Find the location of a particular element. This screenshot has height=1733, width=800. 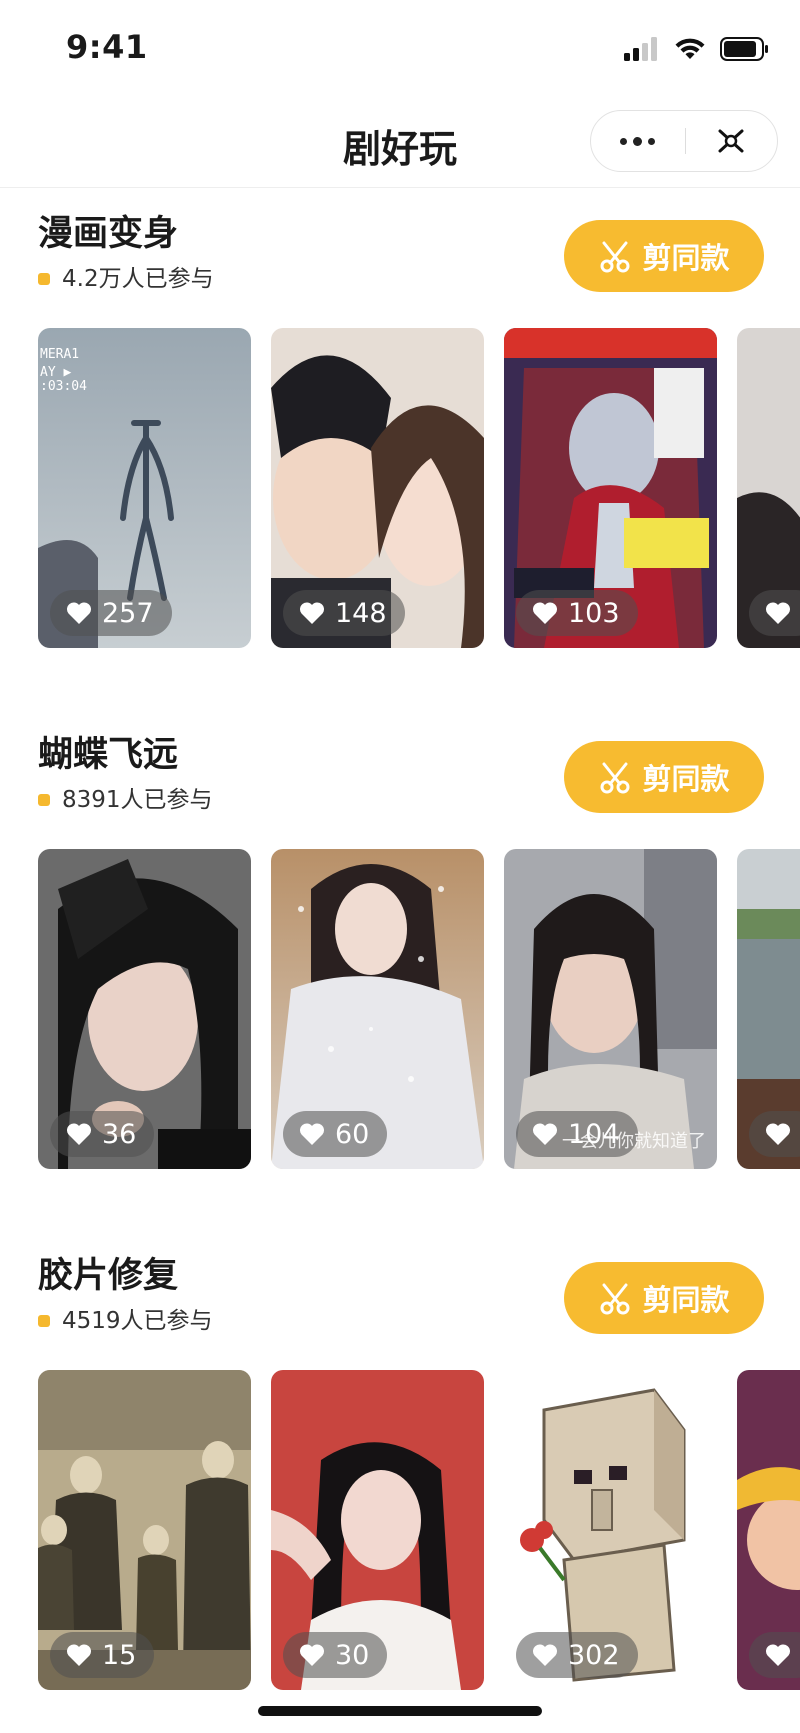

home-indicator is located at coordinates (400, 1711).